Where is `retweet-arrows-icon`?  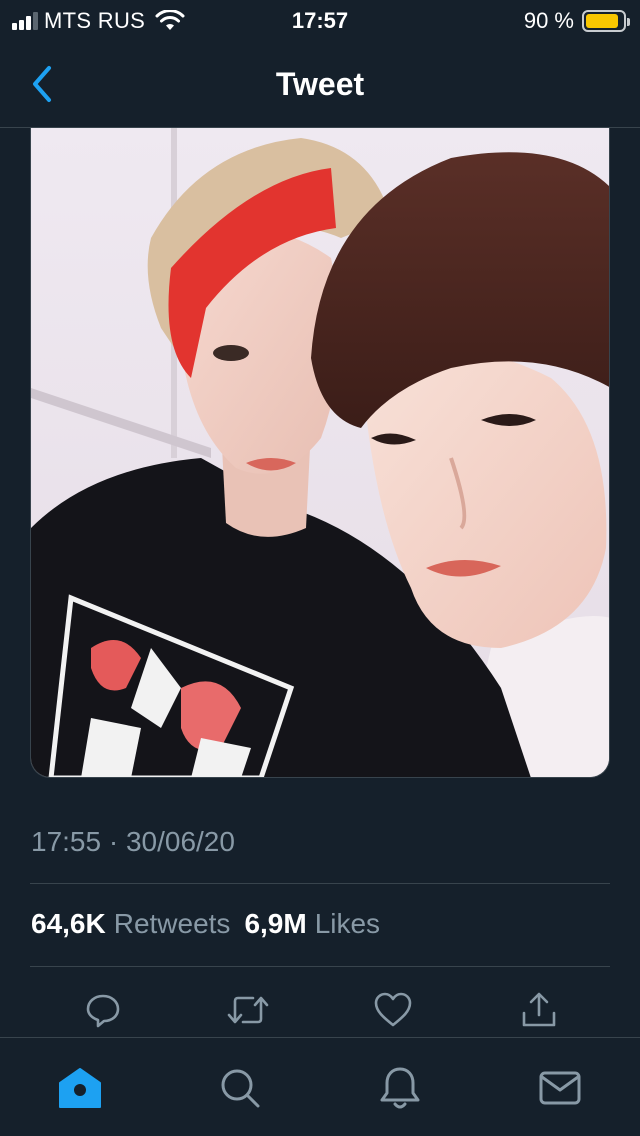 retweet-arrows-icon is located at coordinates (248, 1010).